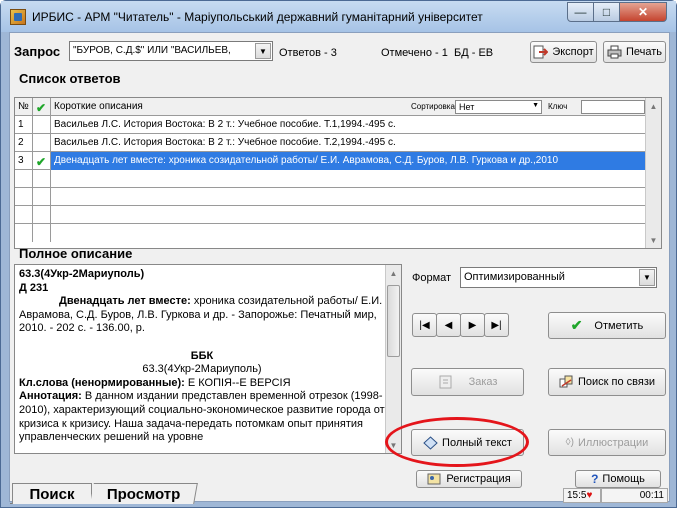  Describe the element at coordinates (42, 107) in the screenshot. I see `header-mark-check-icon: ✔` at that location.